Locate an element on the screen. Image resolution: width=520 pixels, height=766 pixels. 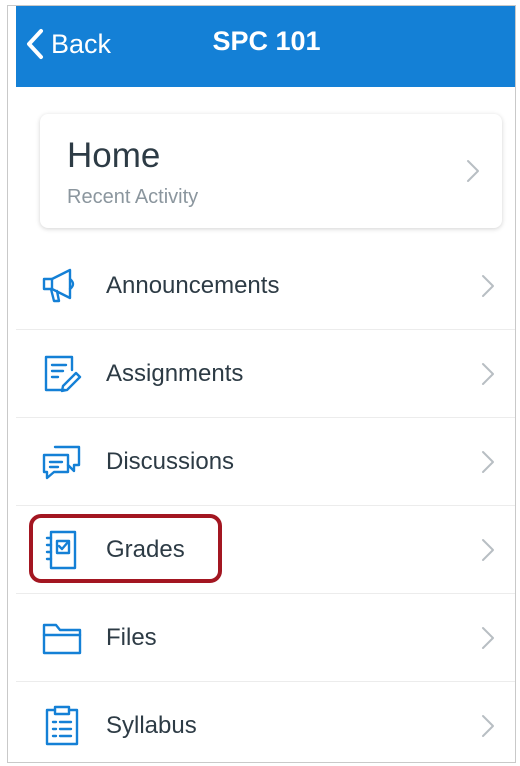
megaphone-icon is located at coordinates (58, 285).